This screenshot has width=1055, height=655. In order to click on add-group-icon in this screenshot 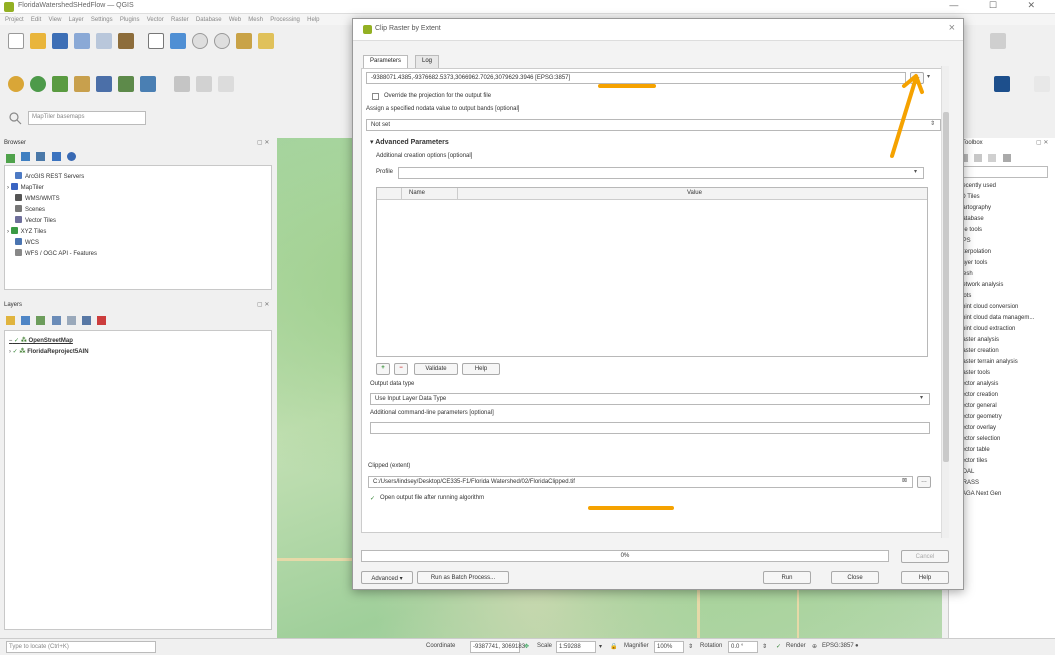, I will do `click(26, 320)`.